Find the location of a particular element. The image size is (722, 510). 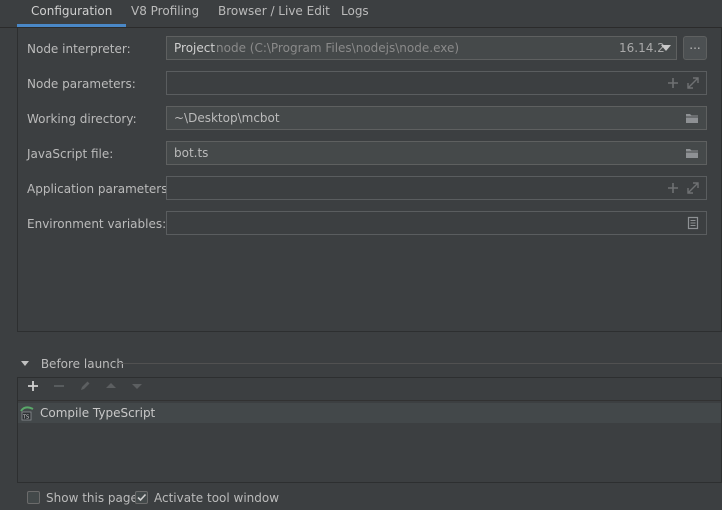

svg-text: TS is located at coordinates (25, 418).